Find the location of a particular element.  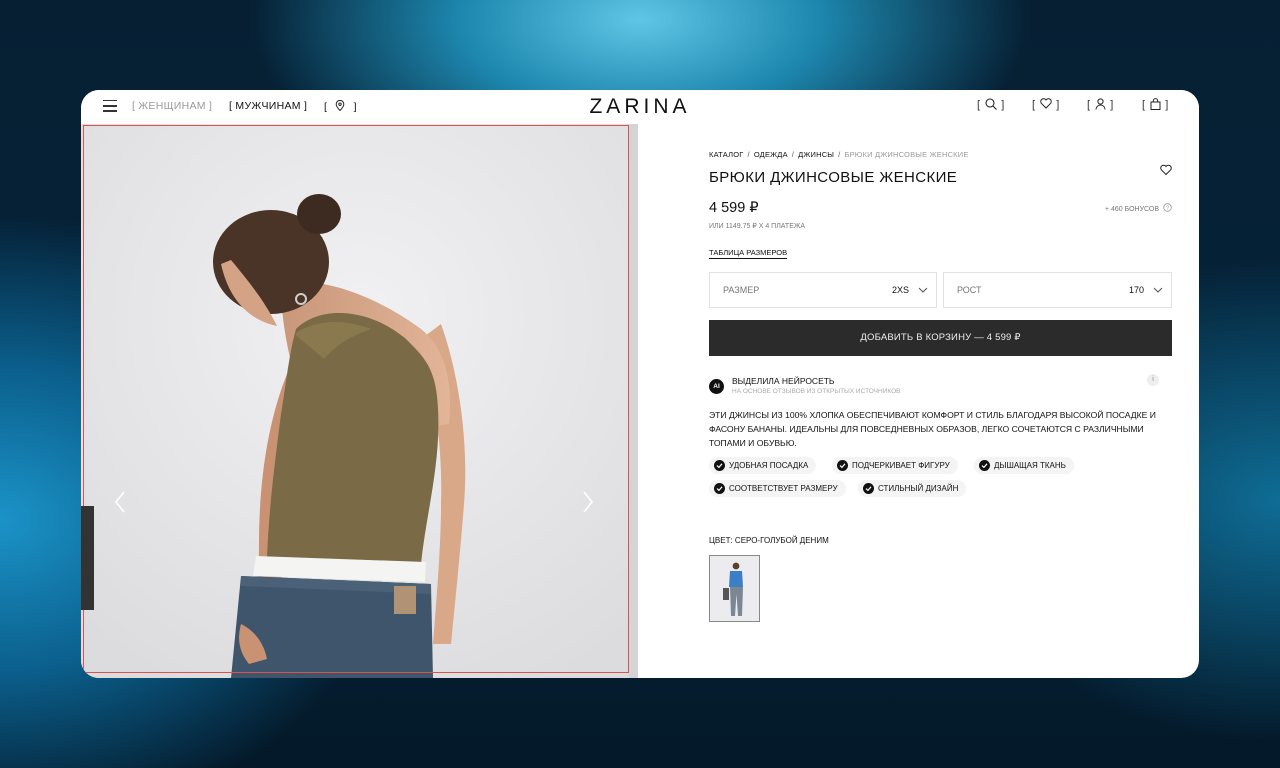

height-select: РОСТ 170 is located at coordinates (1057, 290).